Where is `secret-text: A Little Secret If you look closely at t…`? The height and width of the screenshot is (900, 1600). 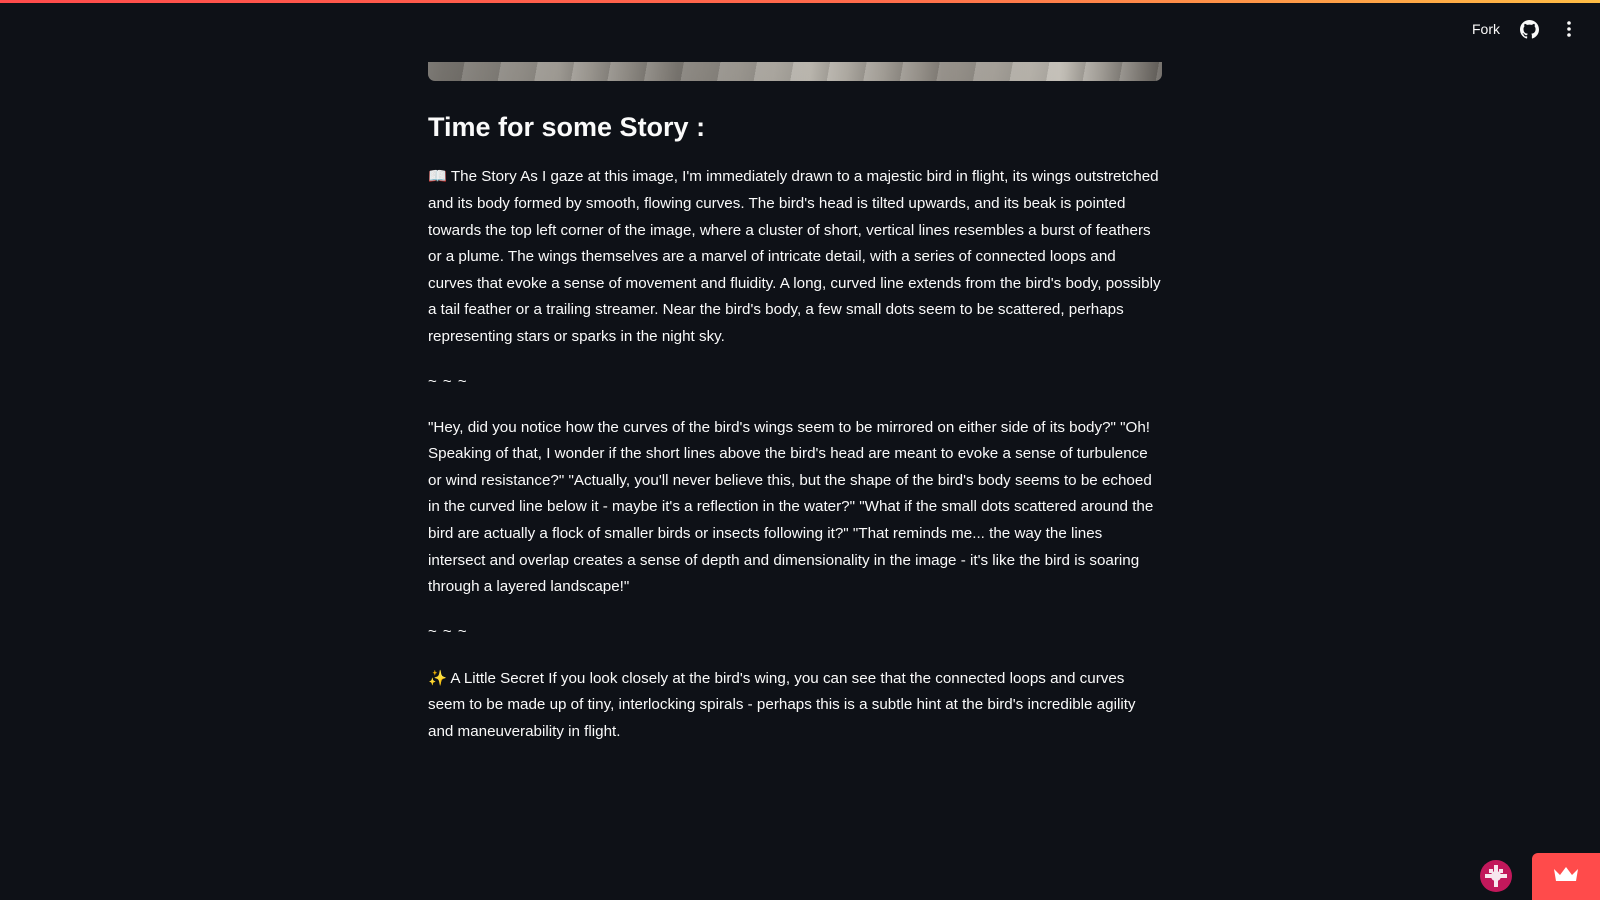 secret-text: A Little Secret If you look closely at t… is located at coordinates (782, 704).